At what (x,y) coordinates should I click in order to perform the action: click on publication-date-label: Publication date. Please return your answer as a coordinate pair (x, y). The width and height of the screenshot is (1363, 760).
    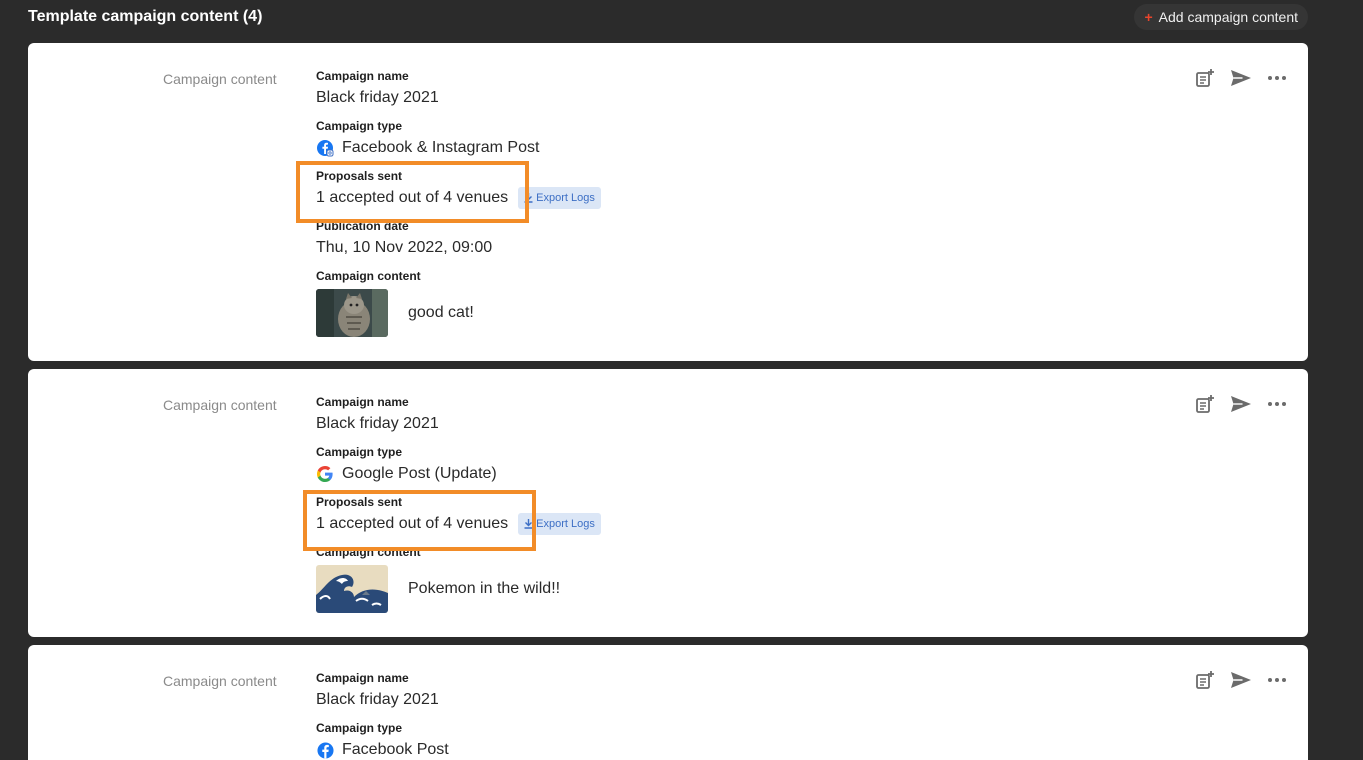
    Looking at the image, I should click on (362, 226).